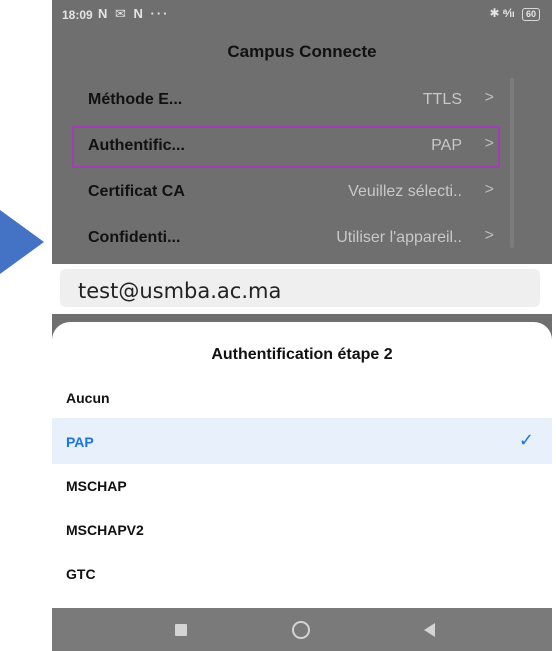 The image size is (556, 651). What do you see at coordinates (429, 630) in the screenshot?
I see `back-button` at bounding box center [429, 630].